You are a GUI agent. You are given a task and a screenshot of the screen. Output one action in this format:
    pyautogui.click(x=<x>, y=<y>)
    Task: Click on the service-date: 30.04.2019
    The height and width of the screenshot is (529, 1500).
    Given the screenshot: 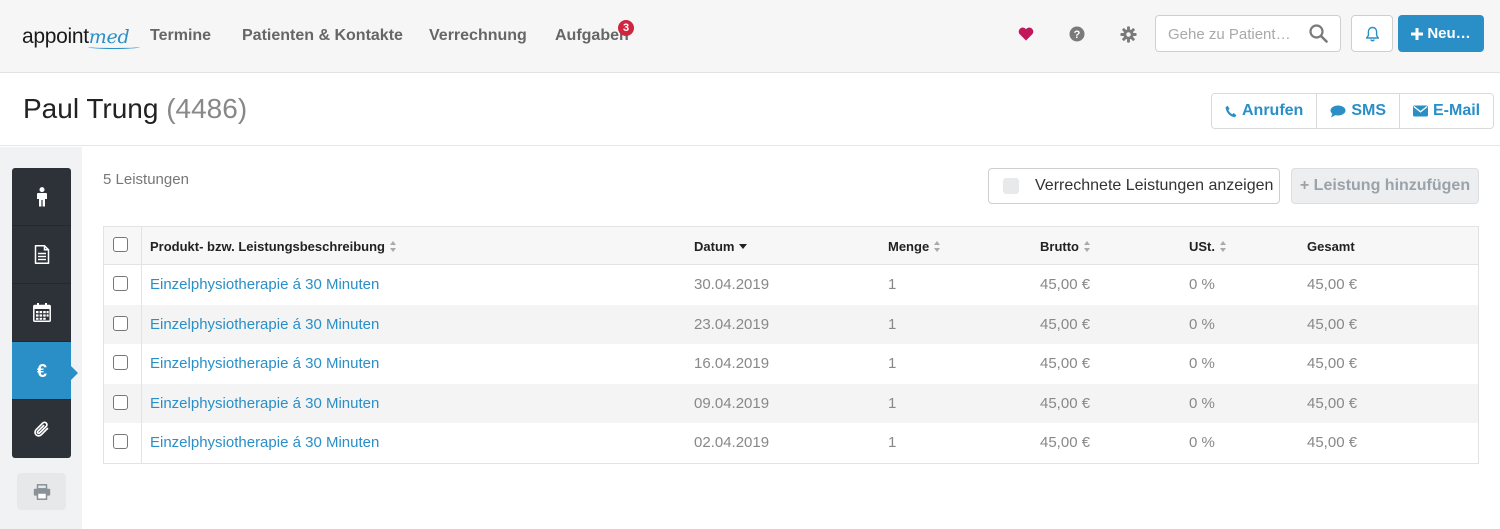 What is the action you would take?
    pyautogui.click(x=732, y=284)
    